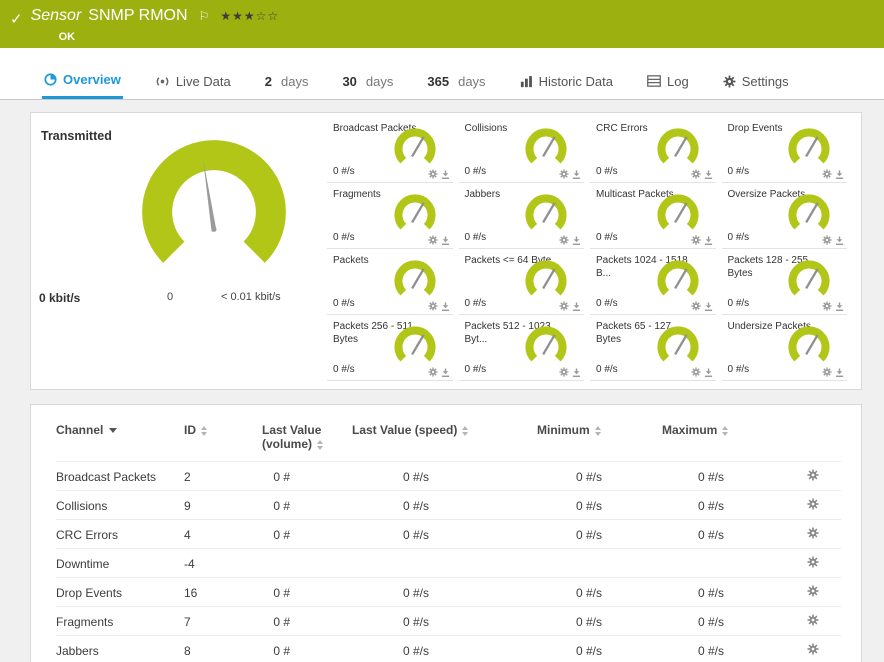  Describe the element at coordinates (653, 216) in the screenshot. I see `channel-mini-gauge: Multicast Packets 0 #/s` at that location.